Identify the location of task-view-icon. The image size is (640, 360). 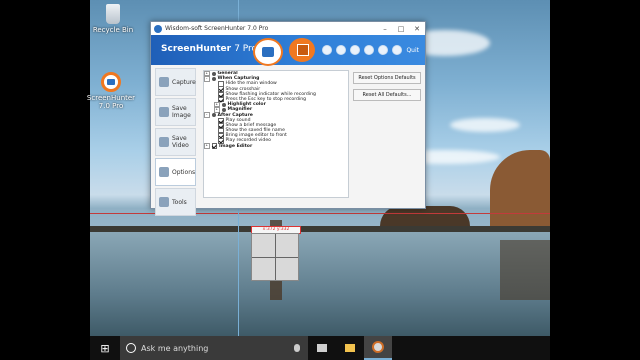
(322, 348).